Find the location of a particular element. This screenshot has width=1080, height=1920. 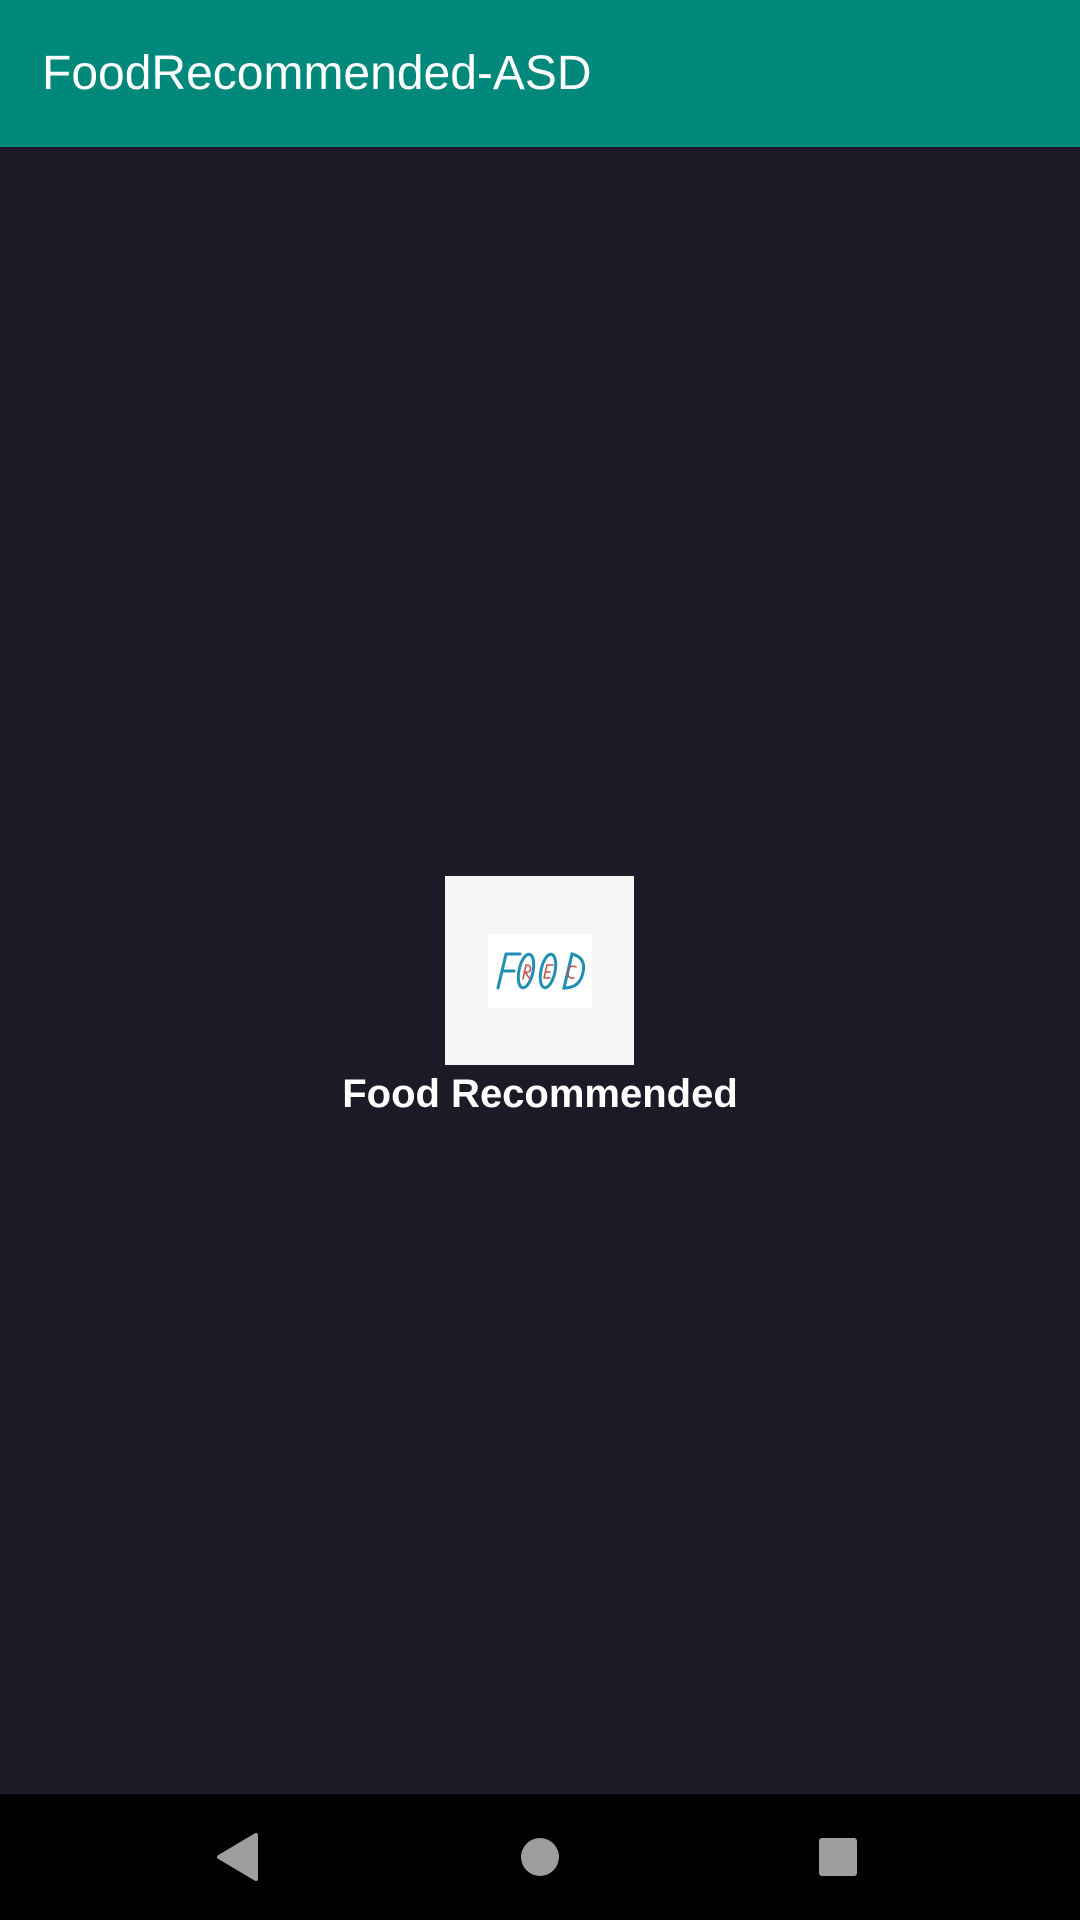

food-rec-logo-icon is located at coordinates (540, 971).